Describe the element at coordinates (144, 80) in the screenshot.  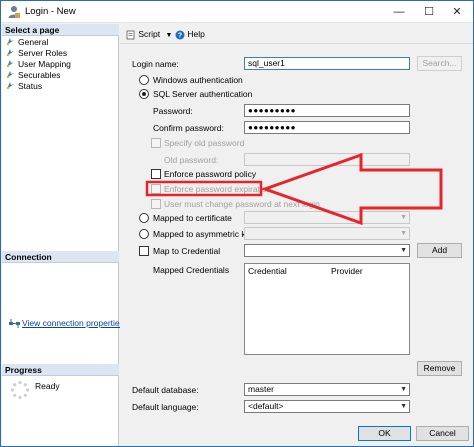
I see `windows-auth-radio` at that location.